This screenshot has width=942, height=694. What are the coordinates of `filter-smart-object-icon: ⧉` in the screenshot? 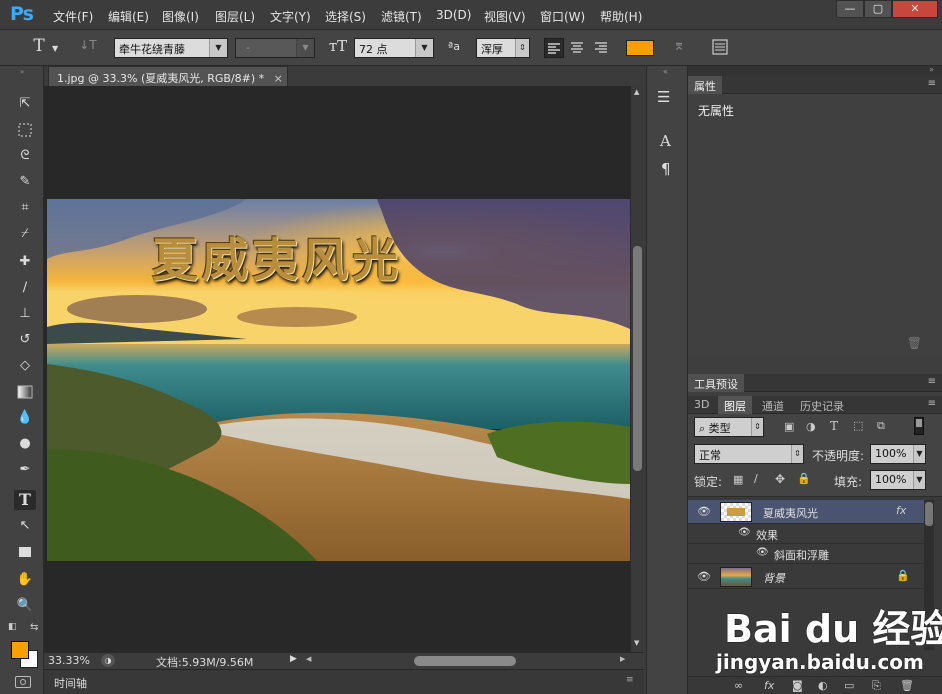 It's located at (881, 426).